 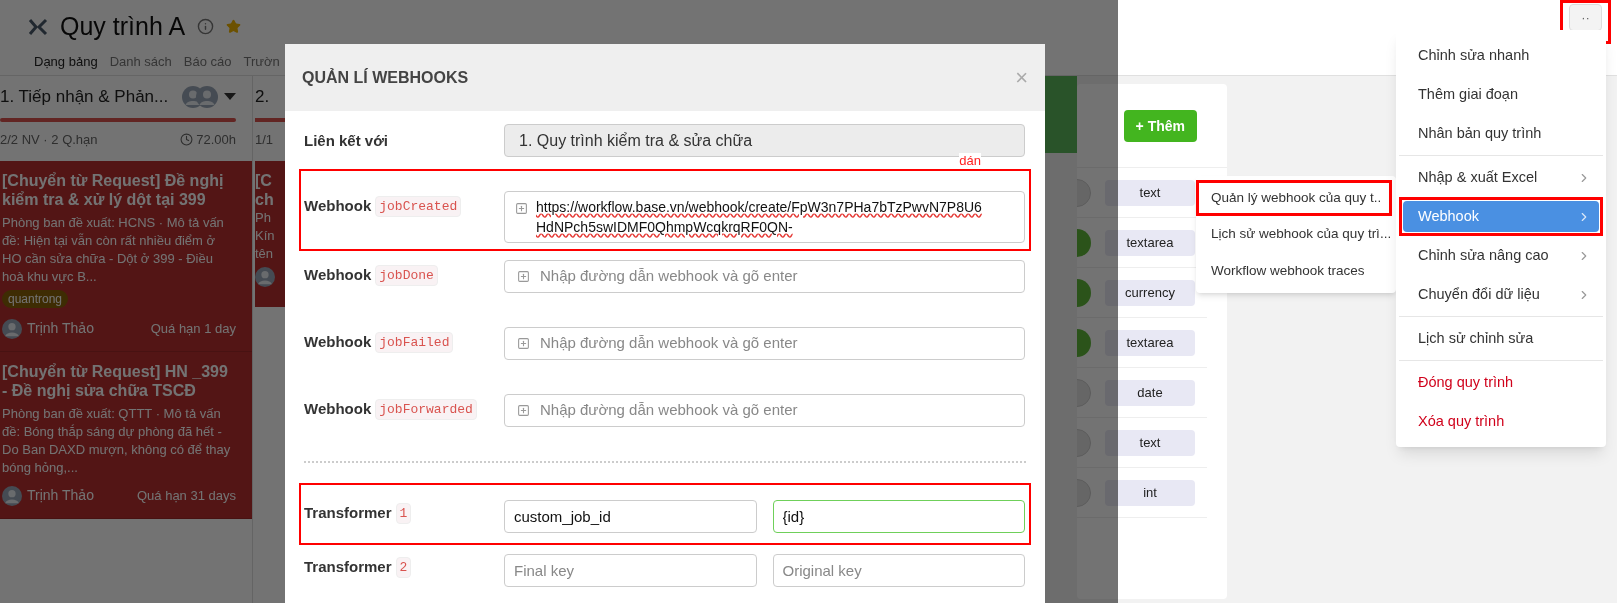 I want to click on original-key-field: Original key, so click(x=898, y=570).